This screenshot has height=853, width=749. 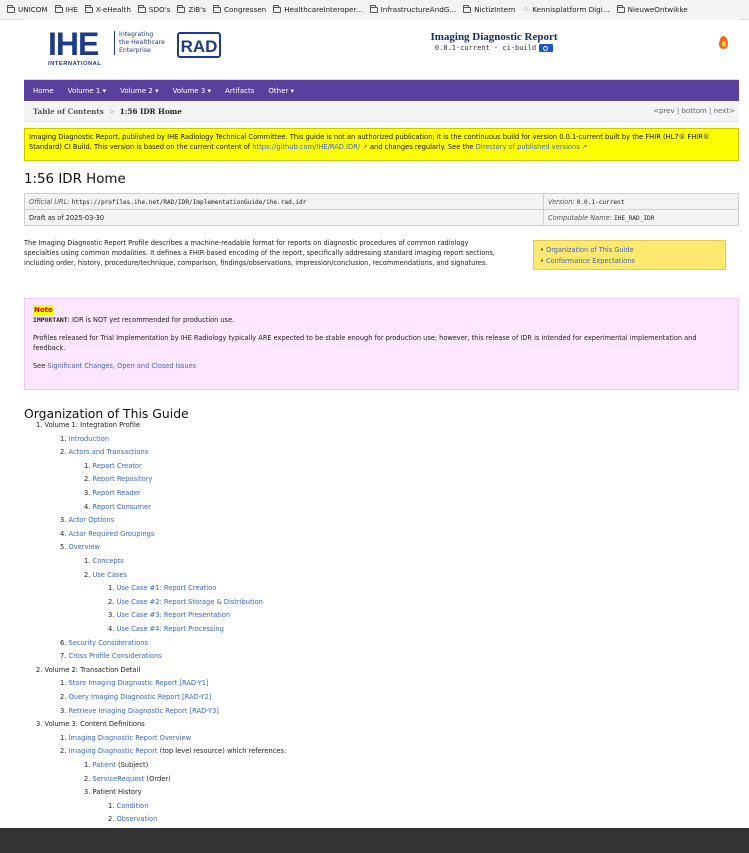 I want to click on outline-text: Overview, so click(x=85, y=547).